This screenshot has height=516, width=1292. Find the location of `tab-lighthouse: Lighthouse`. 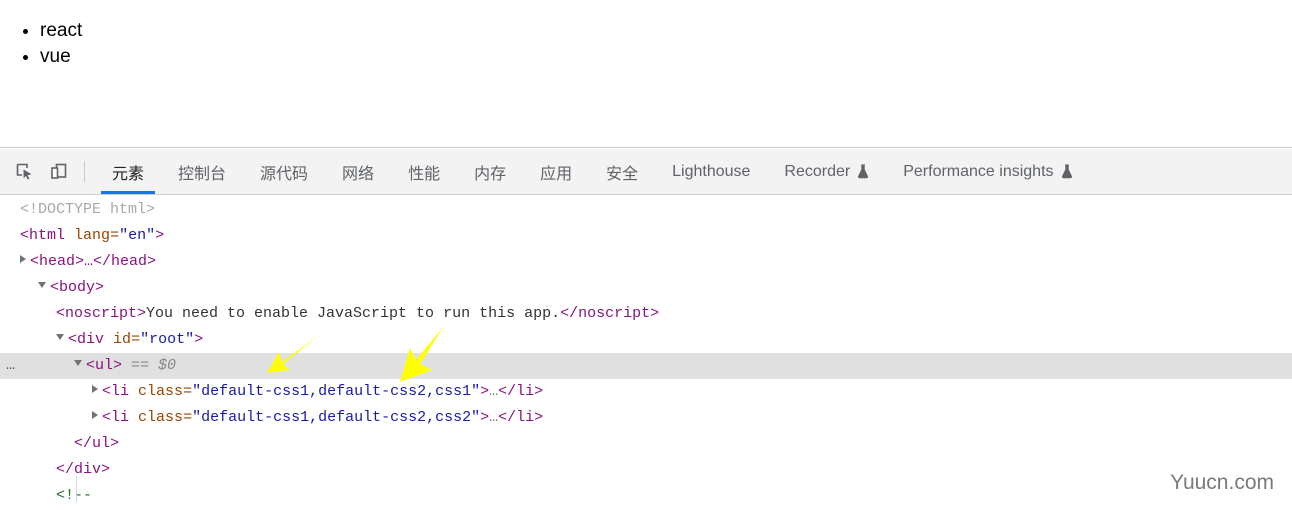

tab-lighthouse: Lighthouse is located at coordinates (711, 171).